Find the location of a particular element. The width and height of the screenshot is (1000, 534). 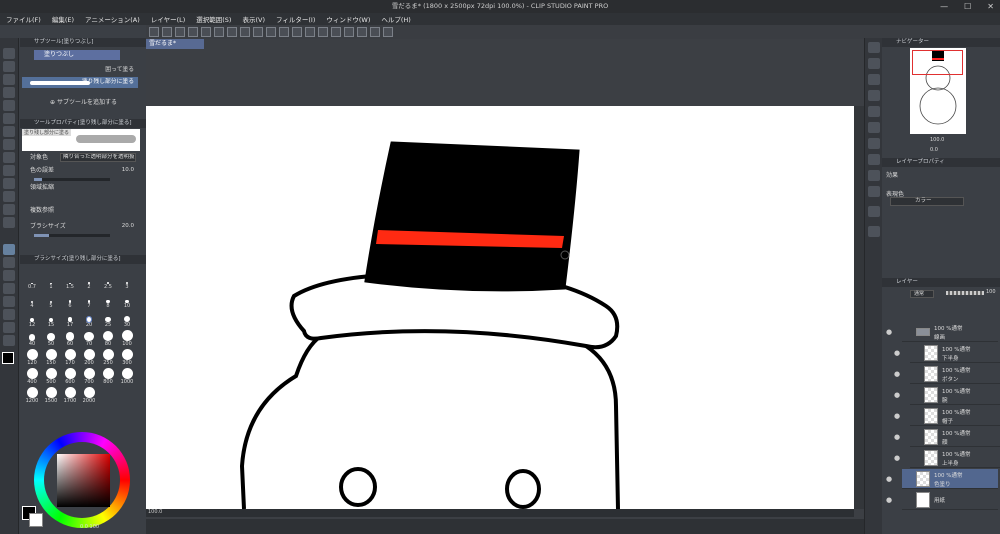

menu-help: ヘルプ(H) is located at coordinates (395, 19).